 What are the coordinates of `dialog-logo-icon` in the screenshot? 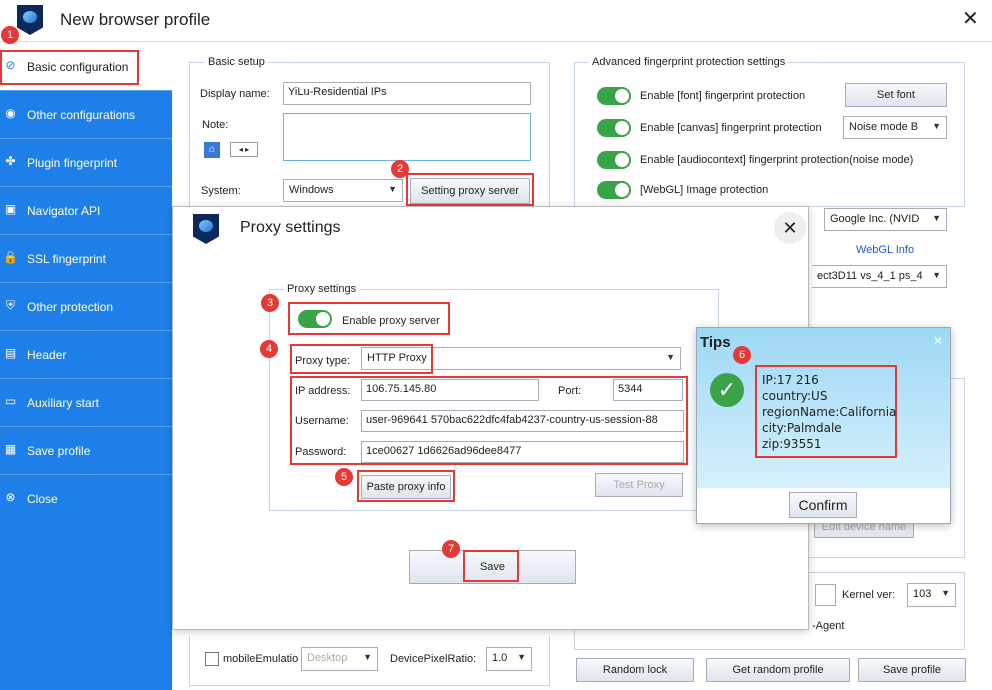 It's located at (206, 229).